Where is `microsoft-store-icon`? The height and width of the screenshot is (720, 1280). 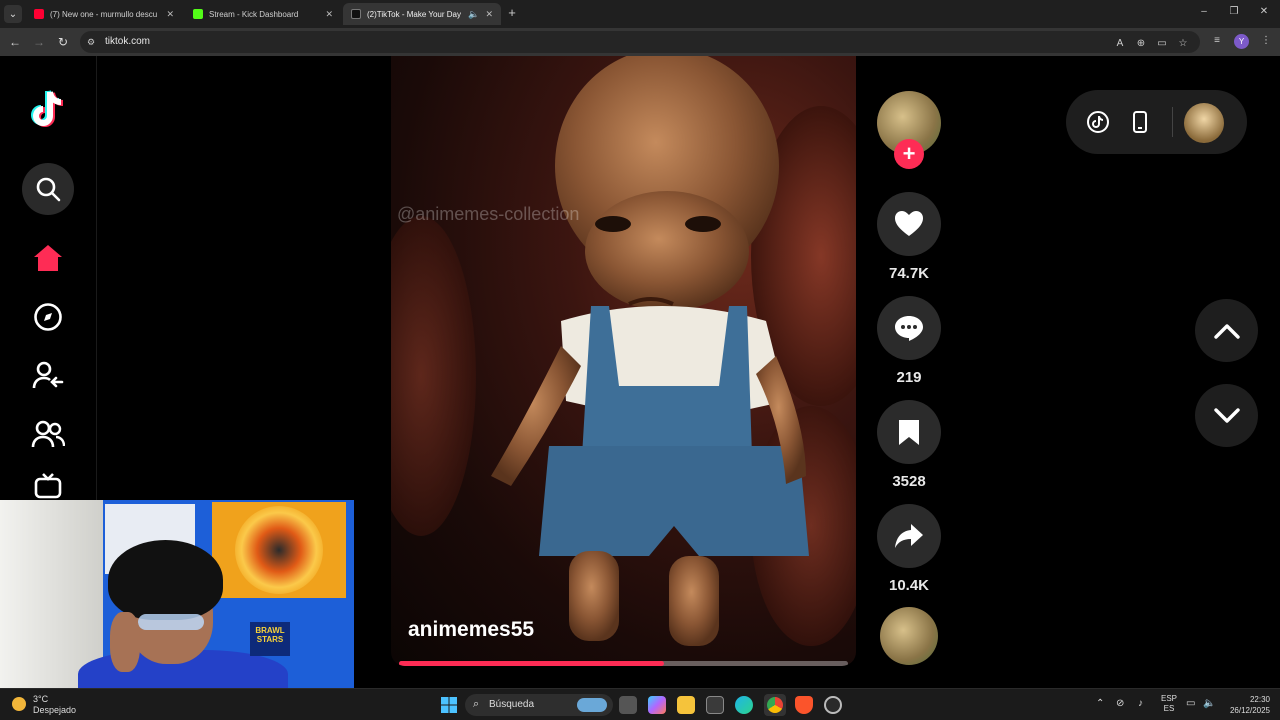
microsoft-store-icon is located at coordinates (715, 705).